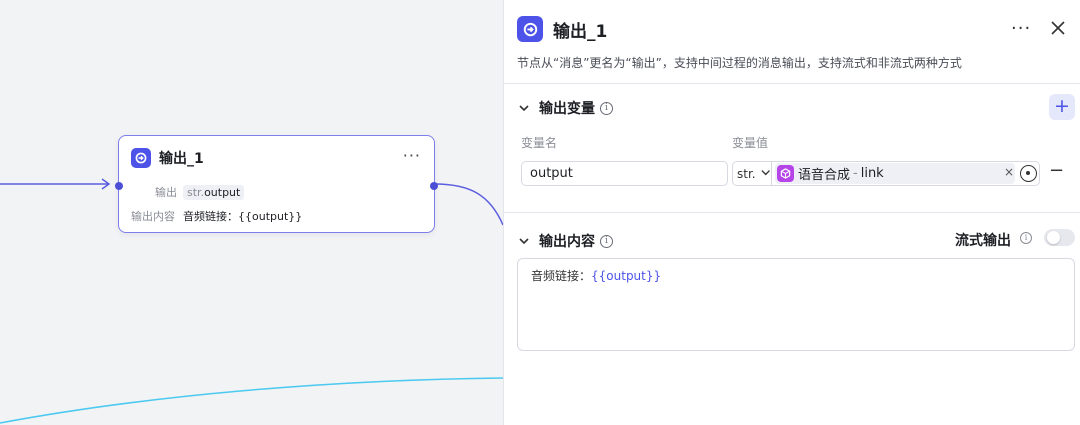  What do you see at coordinates (1062, 107) in the screenshot?
I see `add-variable-button: +` at bounding box center [1062, 107].